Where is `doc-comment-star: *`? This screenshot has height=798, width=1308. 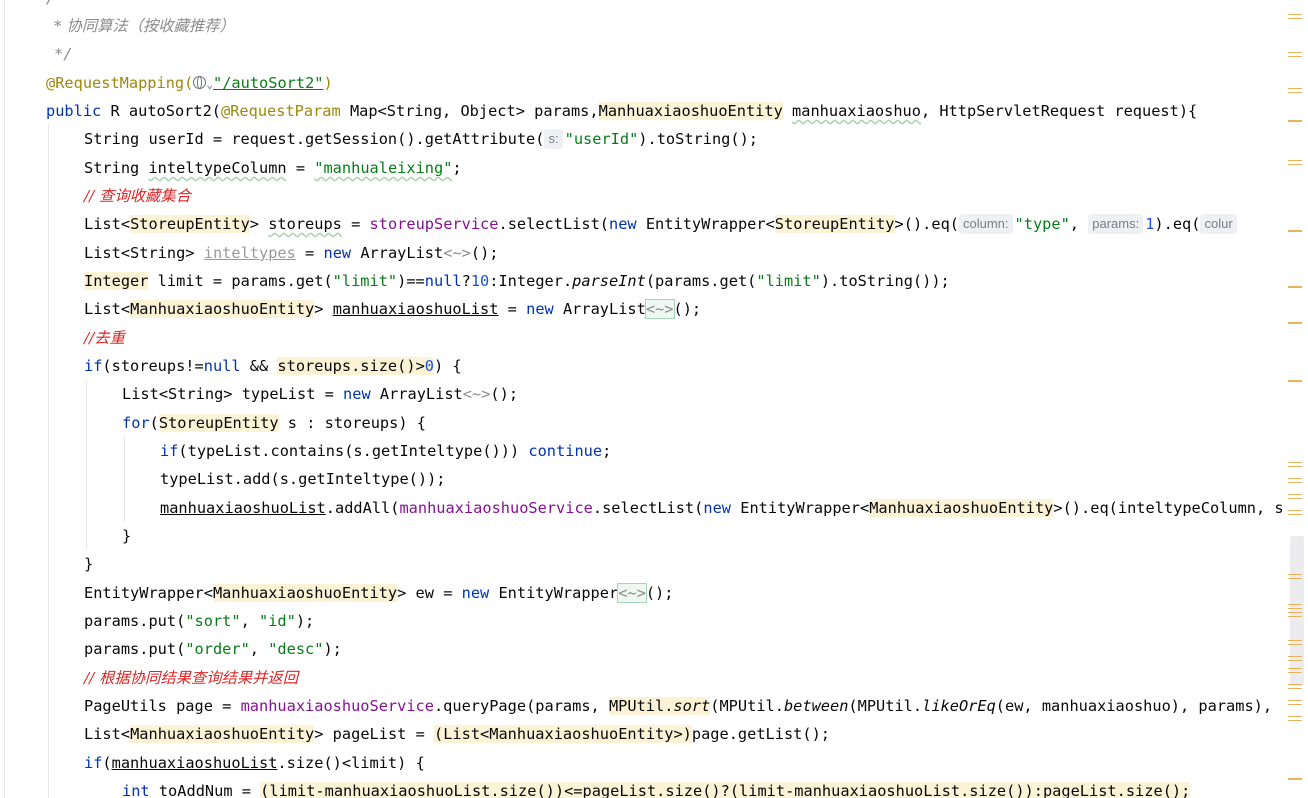
doc-comment-star: * is located at coordinates (60, 26).